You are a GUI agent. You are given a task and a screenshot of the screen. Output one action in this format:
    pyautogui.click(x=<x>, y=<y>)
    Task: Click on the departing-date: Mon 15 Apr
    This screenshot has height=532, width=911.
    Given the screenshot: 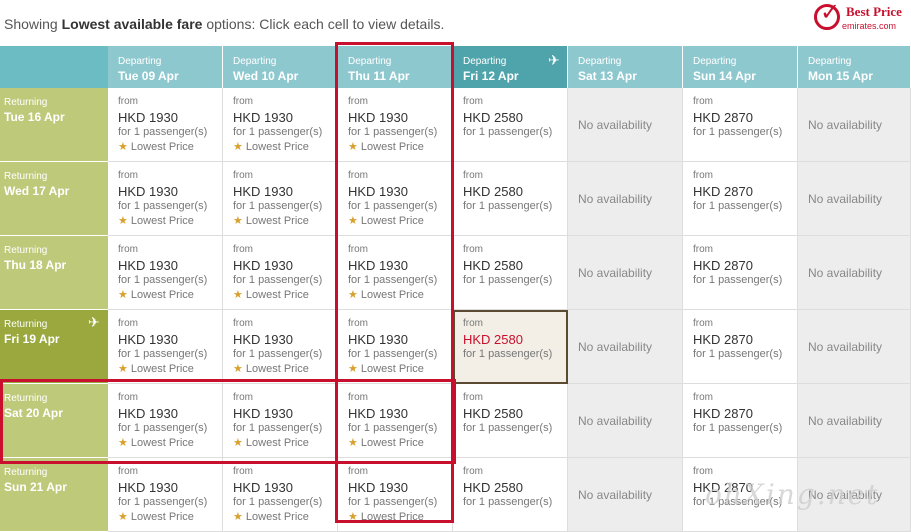 What is the action you would take?
    pyautogui.click(x=840, y=76)
    